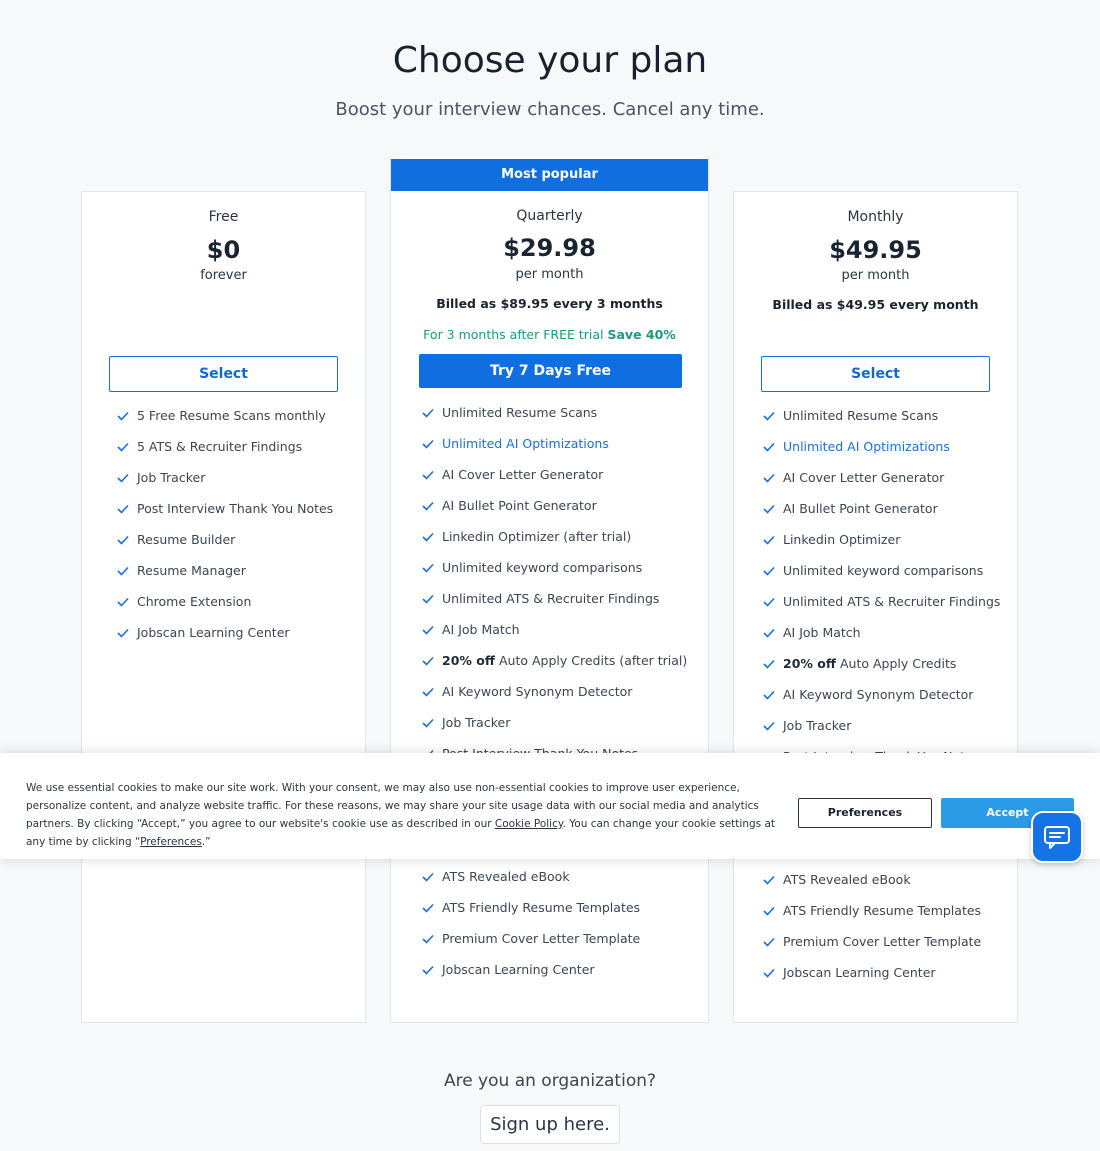 The height and width of the screenshot is (1151, 1100). I want to click on savings-text: Save 40%, so click(641, 334).